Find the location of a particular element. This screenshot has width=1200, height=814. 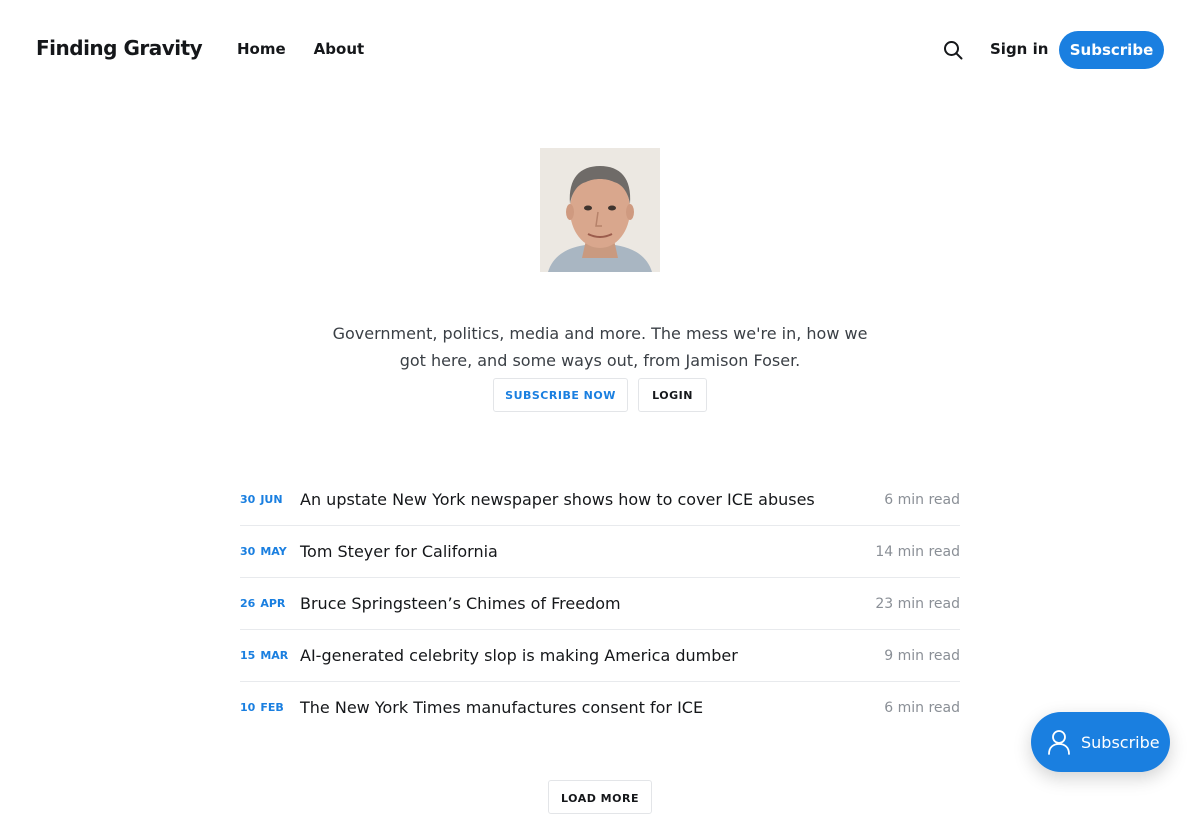

portal-subscribe-button: Subscribe is located at coordinates (1100, 742).